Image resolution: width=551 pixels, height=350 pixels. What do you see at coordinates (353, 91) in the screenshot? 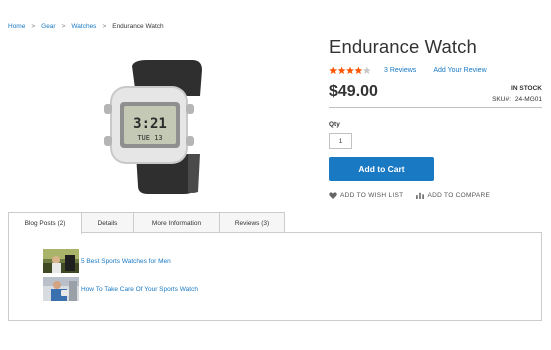
I see `product-price: $49.00` at bounding box center [353, 91].